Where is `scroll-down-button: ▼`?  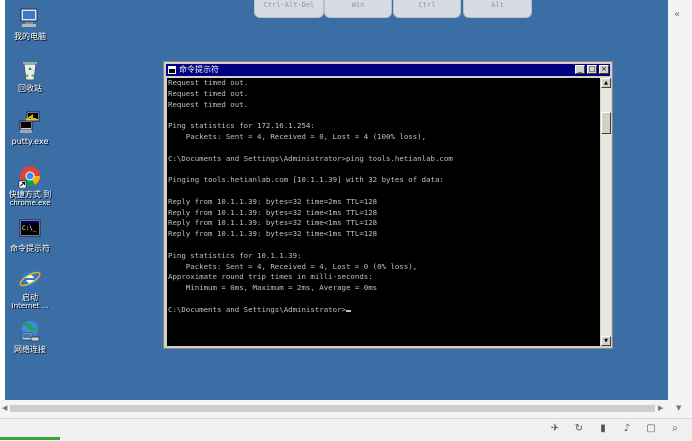 scroll-down-button: ▼ is located at coordinates (606, 341).